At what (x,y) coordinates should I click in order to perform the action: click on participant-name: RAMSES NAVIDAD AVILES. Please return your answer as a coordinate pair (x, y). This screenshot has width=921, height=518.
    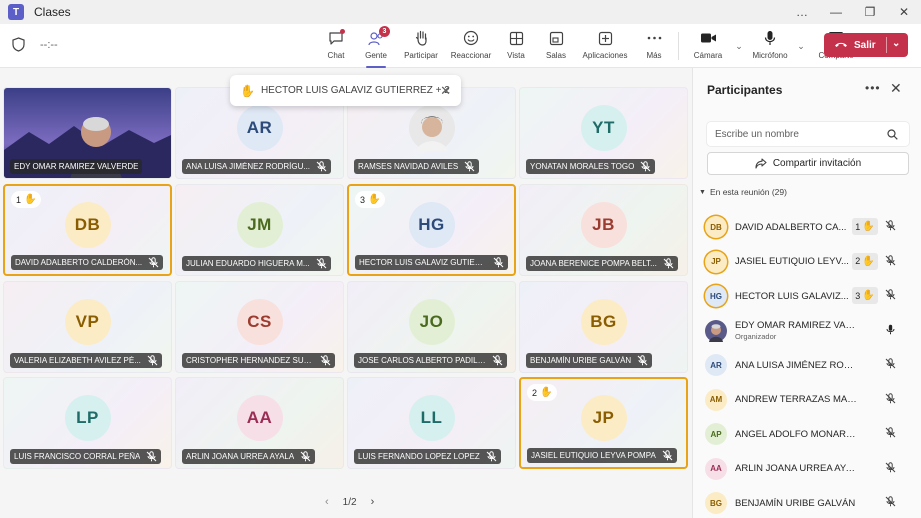
    Looking at the image, I should click on (408, 166).